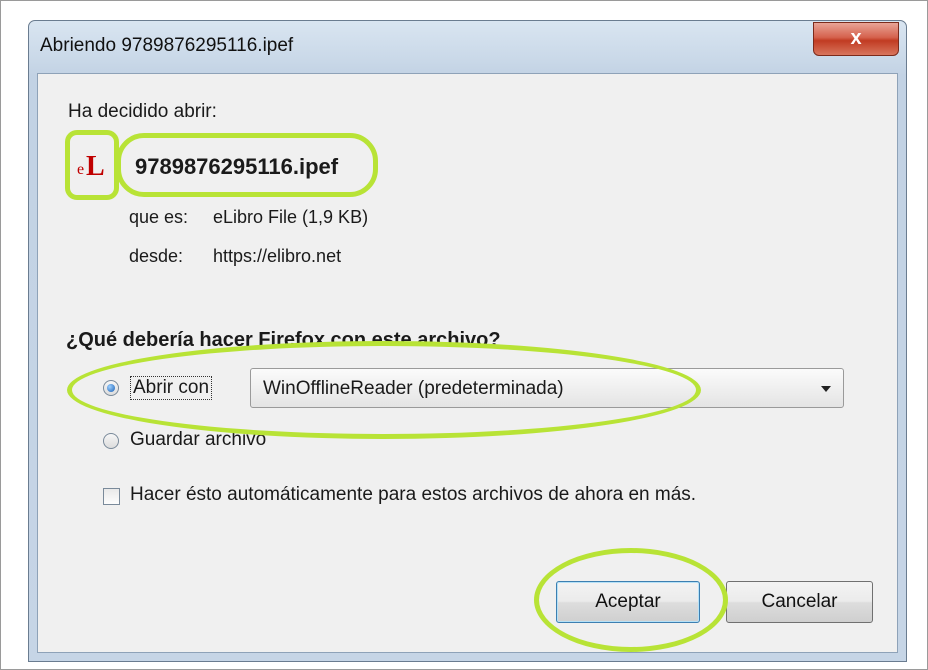 Image resolution: width=928 pixels, height=670 pixels. I want to click on auto-action-checkbox, so click(111, 496).